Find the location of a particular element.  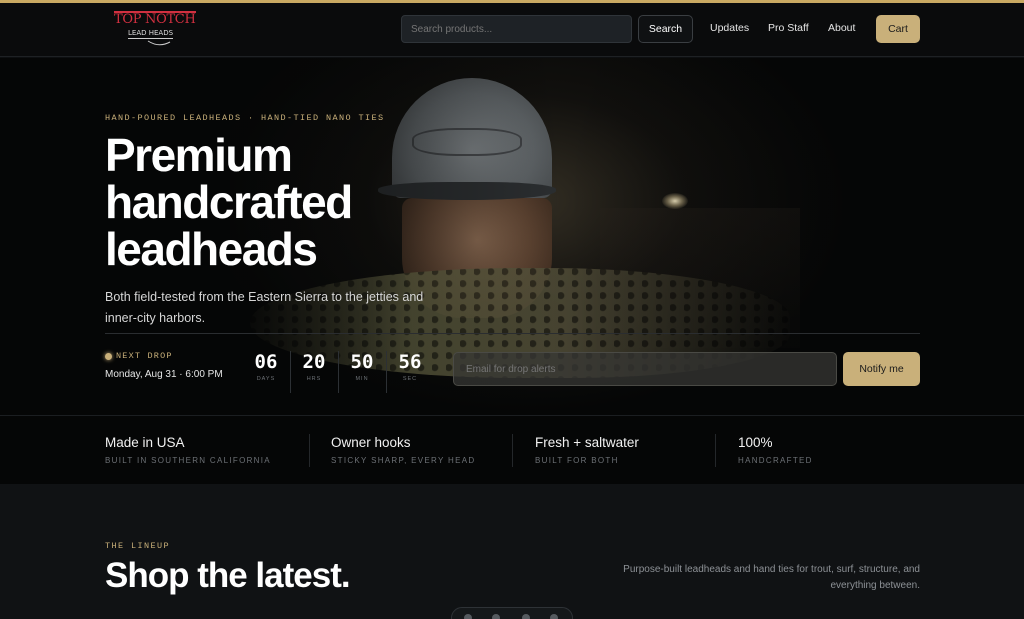

countdown-unit: DAYS is located at coordinates (266, 379).